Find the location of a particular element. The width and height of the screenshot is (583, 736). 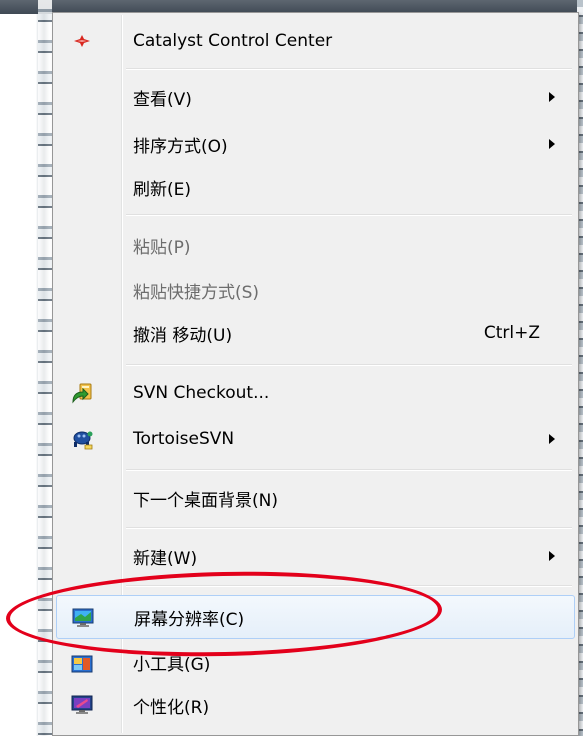

menu-item-label: 新建(W) is located at coordinates (165, 558).